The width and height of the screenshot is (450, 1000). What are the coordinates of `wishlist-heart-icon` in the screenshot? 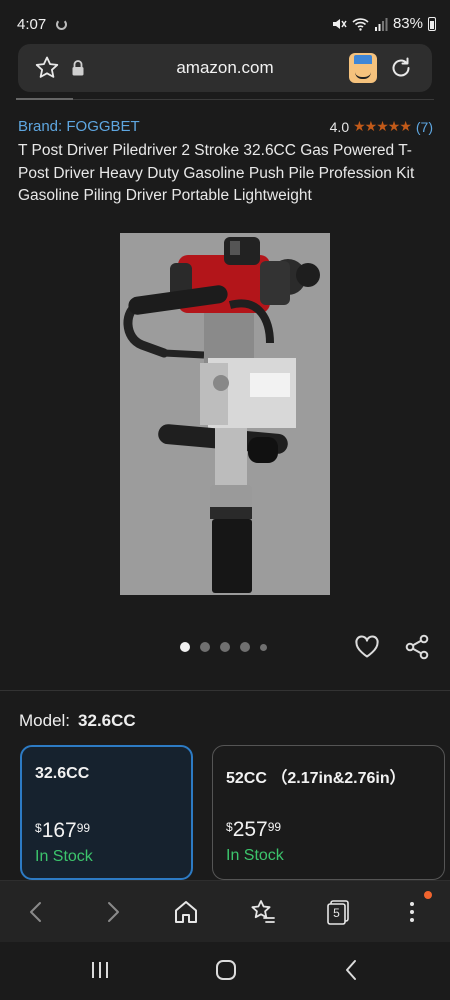 It's located at (367, 647).